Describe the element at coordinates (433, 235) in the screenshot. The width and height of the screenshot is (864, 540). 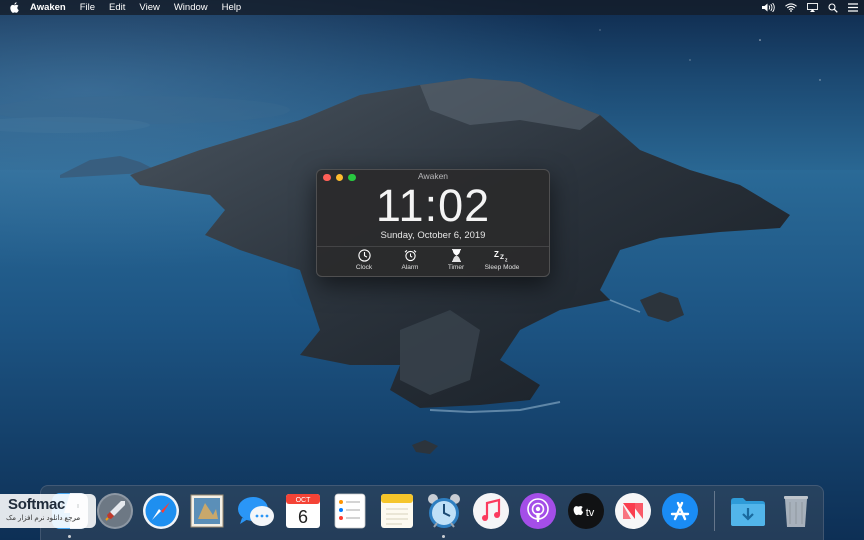
I see `clock-date: Sunday, October 6, 2019` at that location.